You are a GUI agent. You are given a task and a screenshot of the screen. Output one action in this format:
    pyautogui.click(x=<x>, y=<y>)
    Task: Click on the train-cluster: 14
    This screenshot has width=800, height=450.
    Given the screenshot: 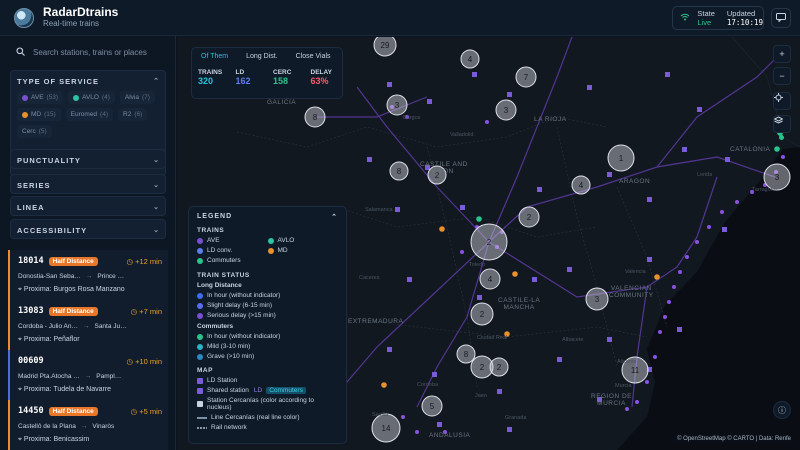 What is the action you would take?
    pyautogui.click(x=386, y=428)
    